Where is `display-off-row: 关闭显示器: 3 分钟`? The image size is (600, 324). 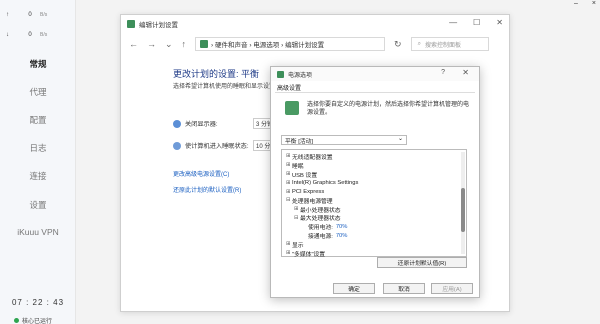 display-off-row: 关闭显示器: 3 分钟 is located at coordinates (224, 123).